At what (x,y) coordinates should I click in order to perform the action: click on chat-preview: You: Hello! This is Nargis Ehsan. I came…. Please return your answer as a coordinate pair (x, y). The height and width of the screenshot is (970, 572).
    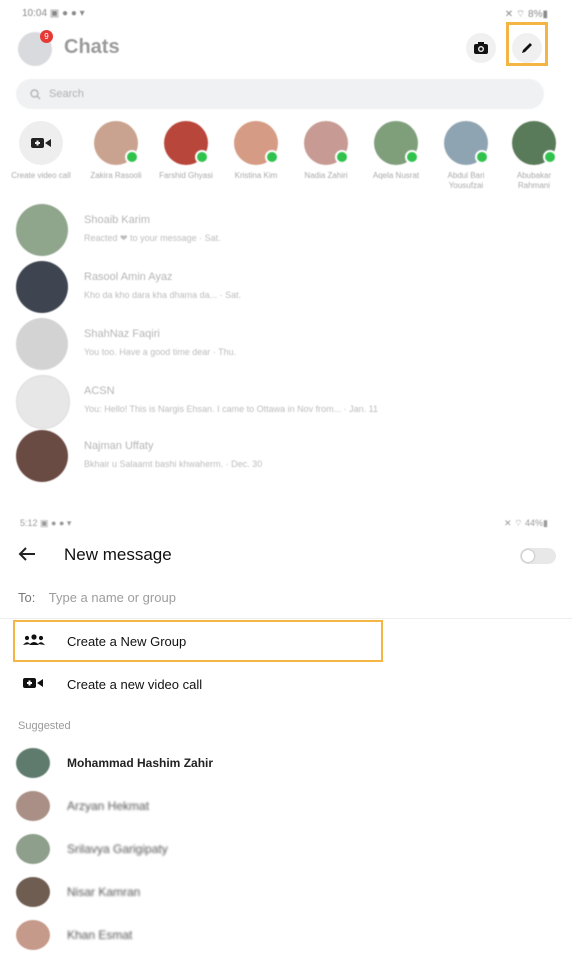
    Looking at the image, I should click on (231, 409).